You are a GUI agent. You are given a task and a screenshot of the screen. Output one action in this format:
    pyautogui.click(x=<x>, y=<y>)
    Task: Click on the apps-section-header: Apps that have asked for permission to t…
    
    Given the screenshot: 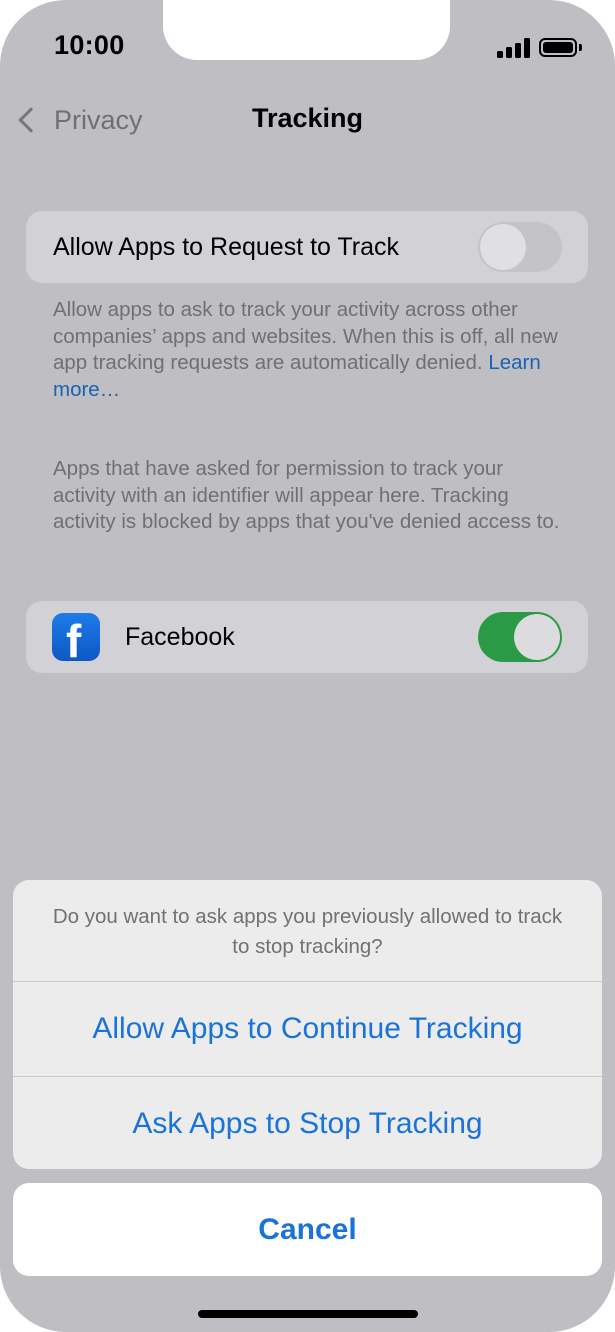 What is the action you would take?
    pyautogui.click(x=306, y=495)
    